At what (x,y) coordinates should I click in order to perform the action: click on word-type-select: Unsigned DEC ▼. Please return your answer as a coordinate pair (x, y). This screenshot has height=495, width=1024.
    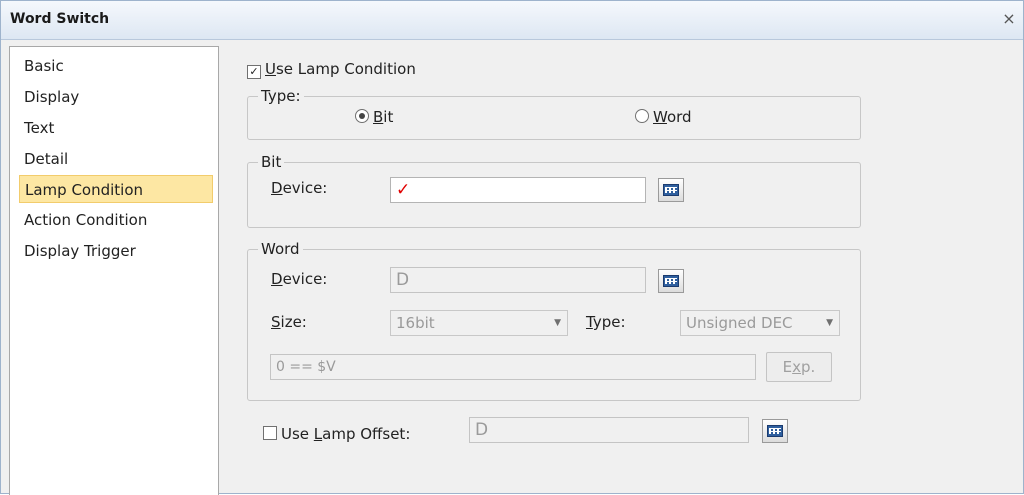
    Looking at the image, I should click on (760, 323).